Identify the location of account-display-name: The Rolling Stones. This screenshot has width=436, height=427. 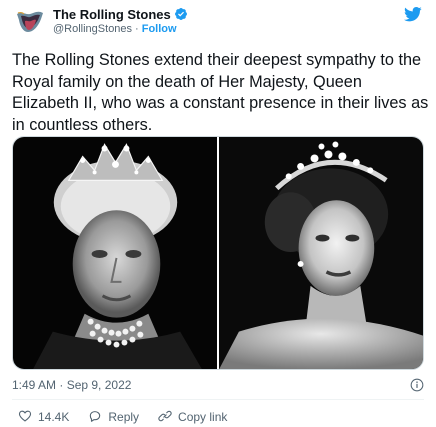
(112, 14).